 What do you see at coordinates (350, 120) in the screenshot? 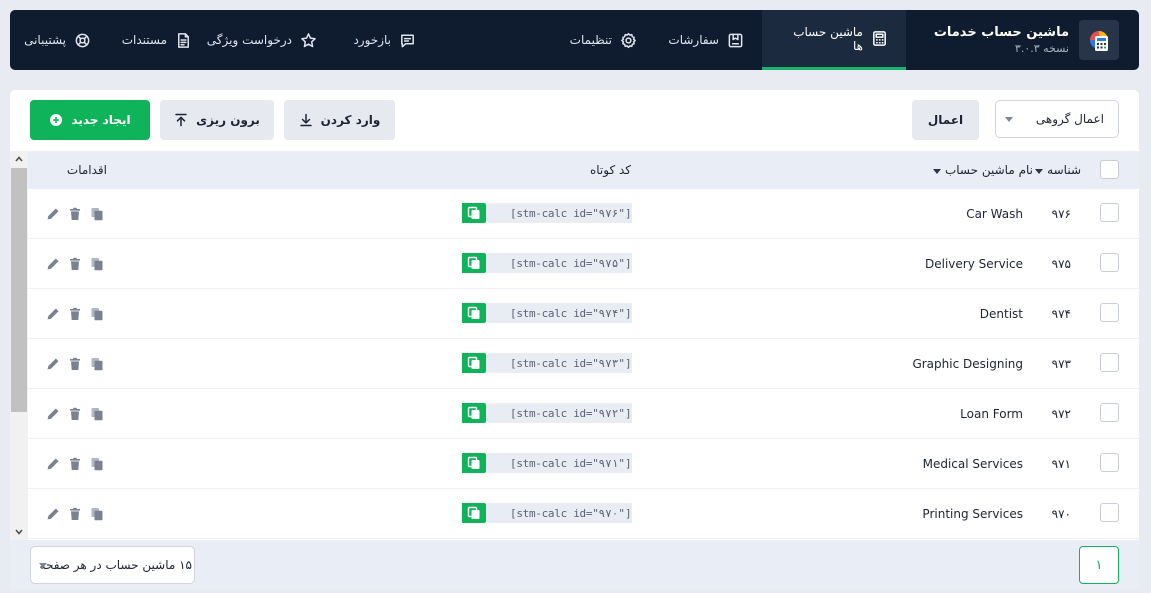
I see `import-button-label: وارد کردن` at bounding box center [350, 120].